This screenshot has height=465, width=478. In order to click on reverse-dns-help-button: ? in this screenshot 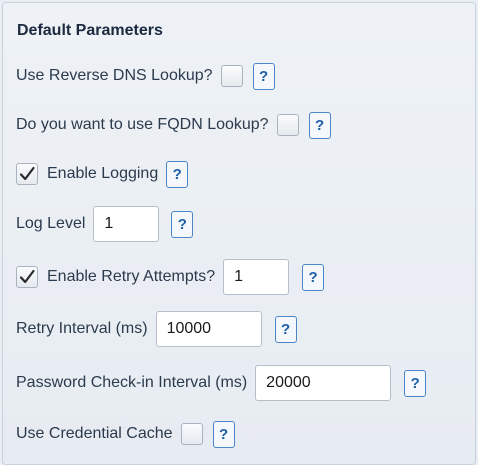, I will do `click(263, 76)`.